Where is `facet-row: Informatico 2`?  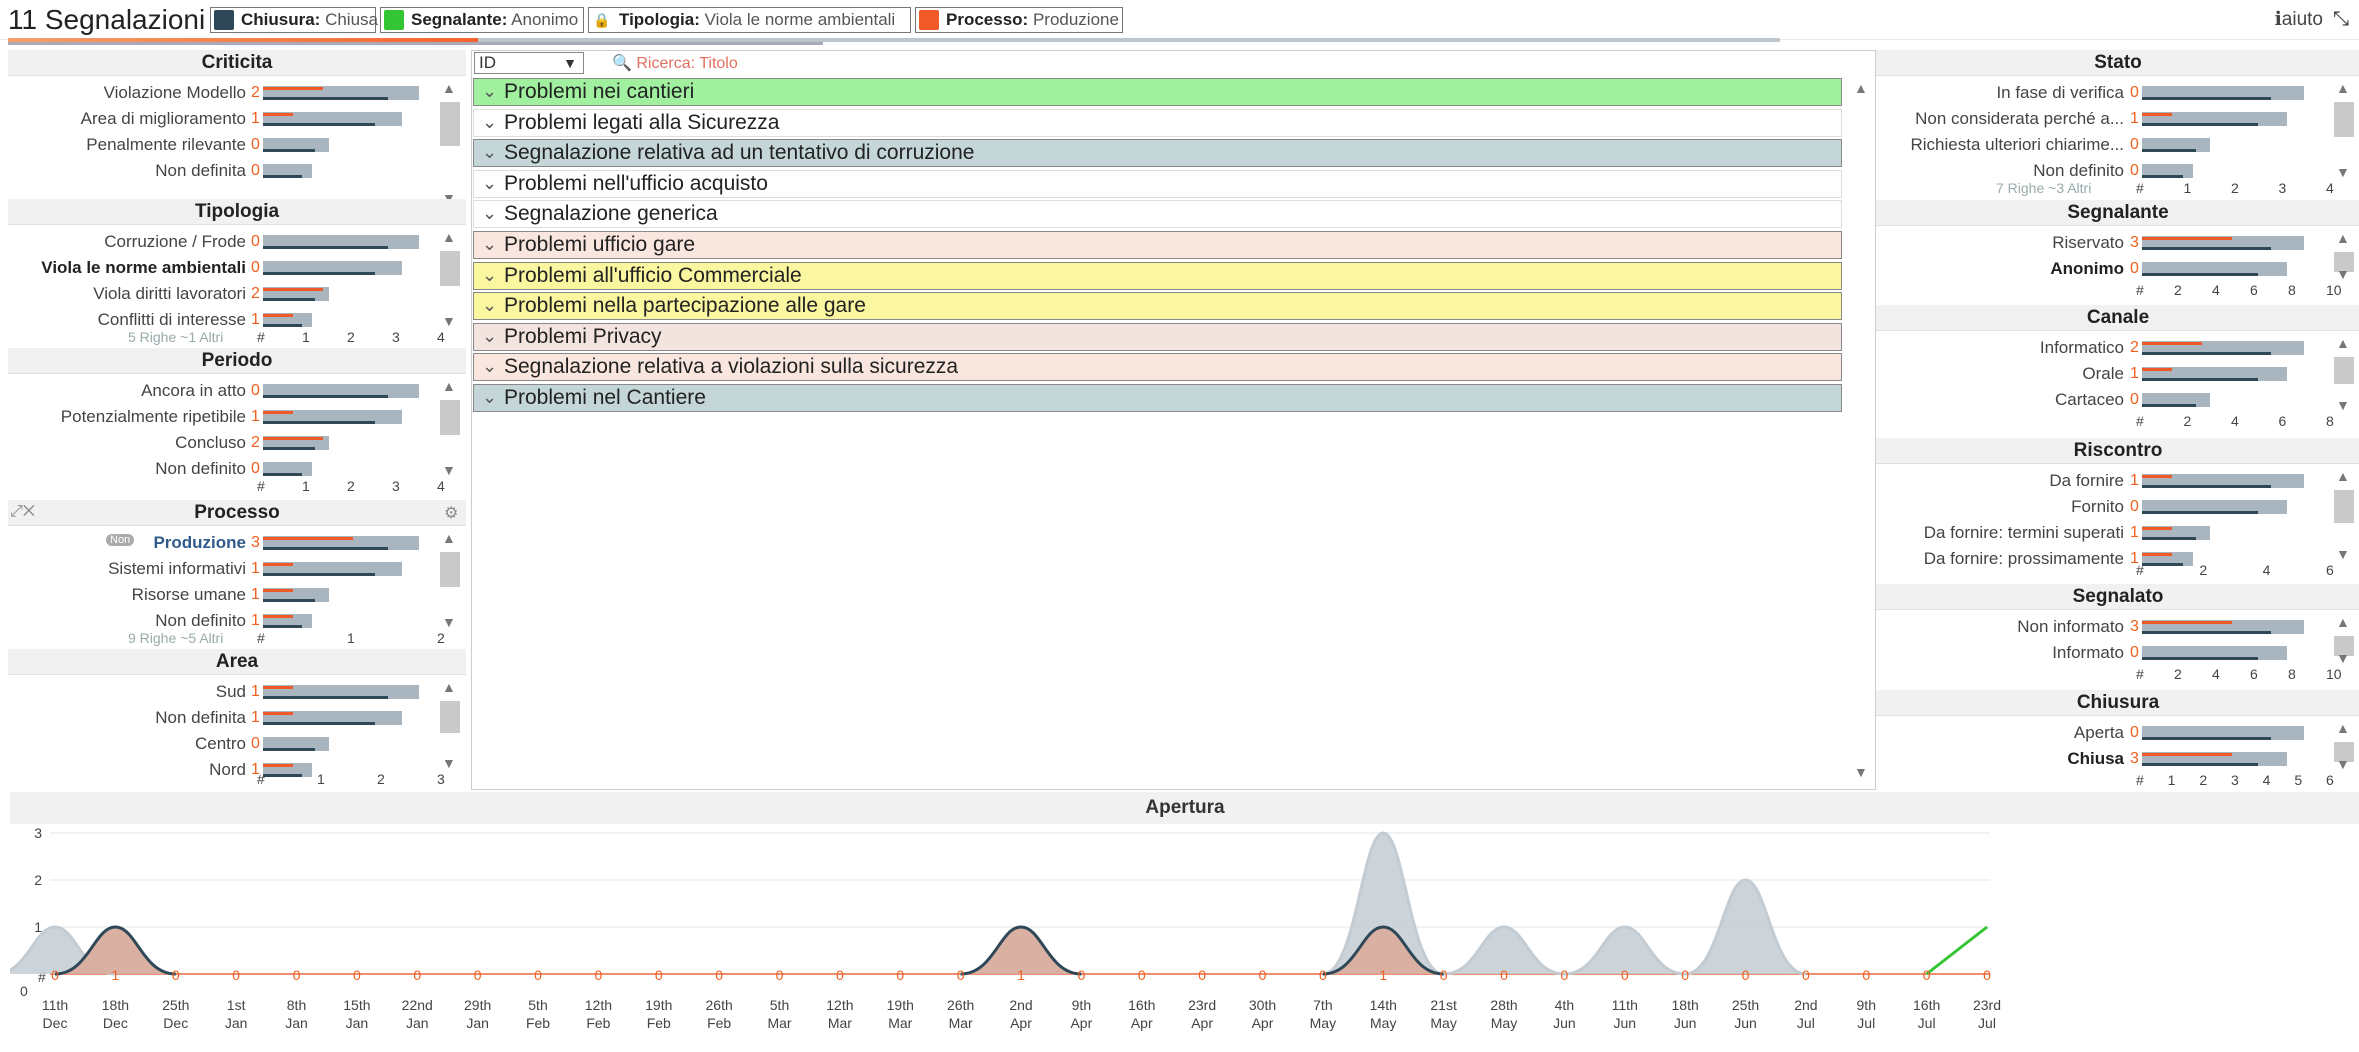 facet-row: Informatico 2 is located at coordinates (2117, 348).